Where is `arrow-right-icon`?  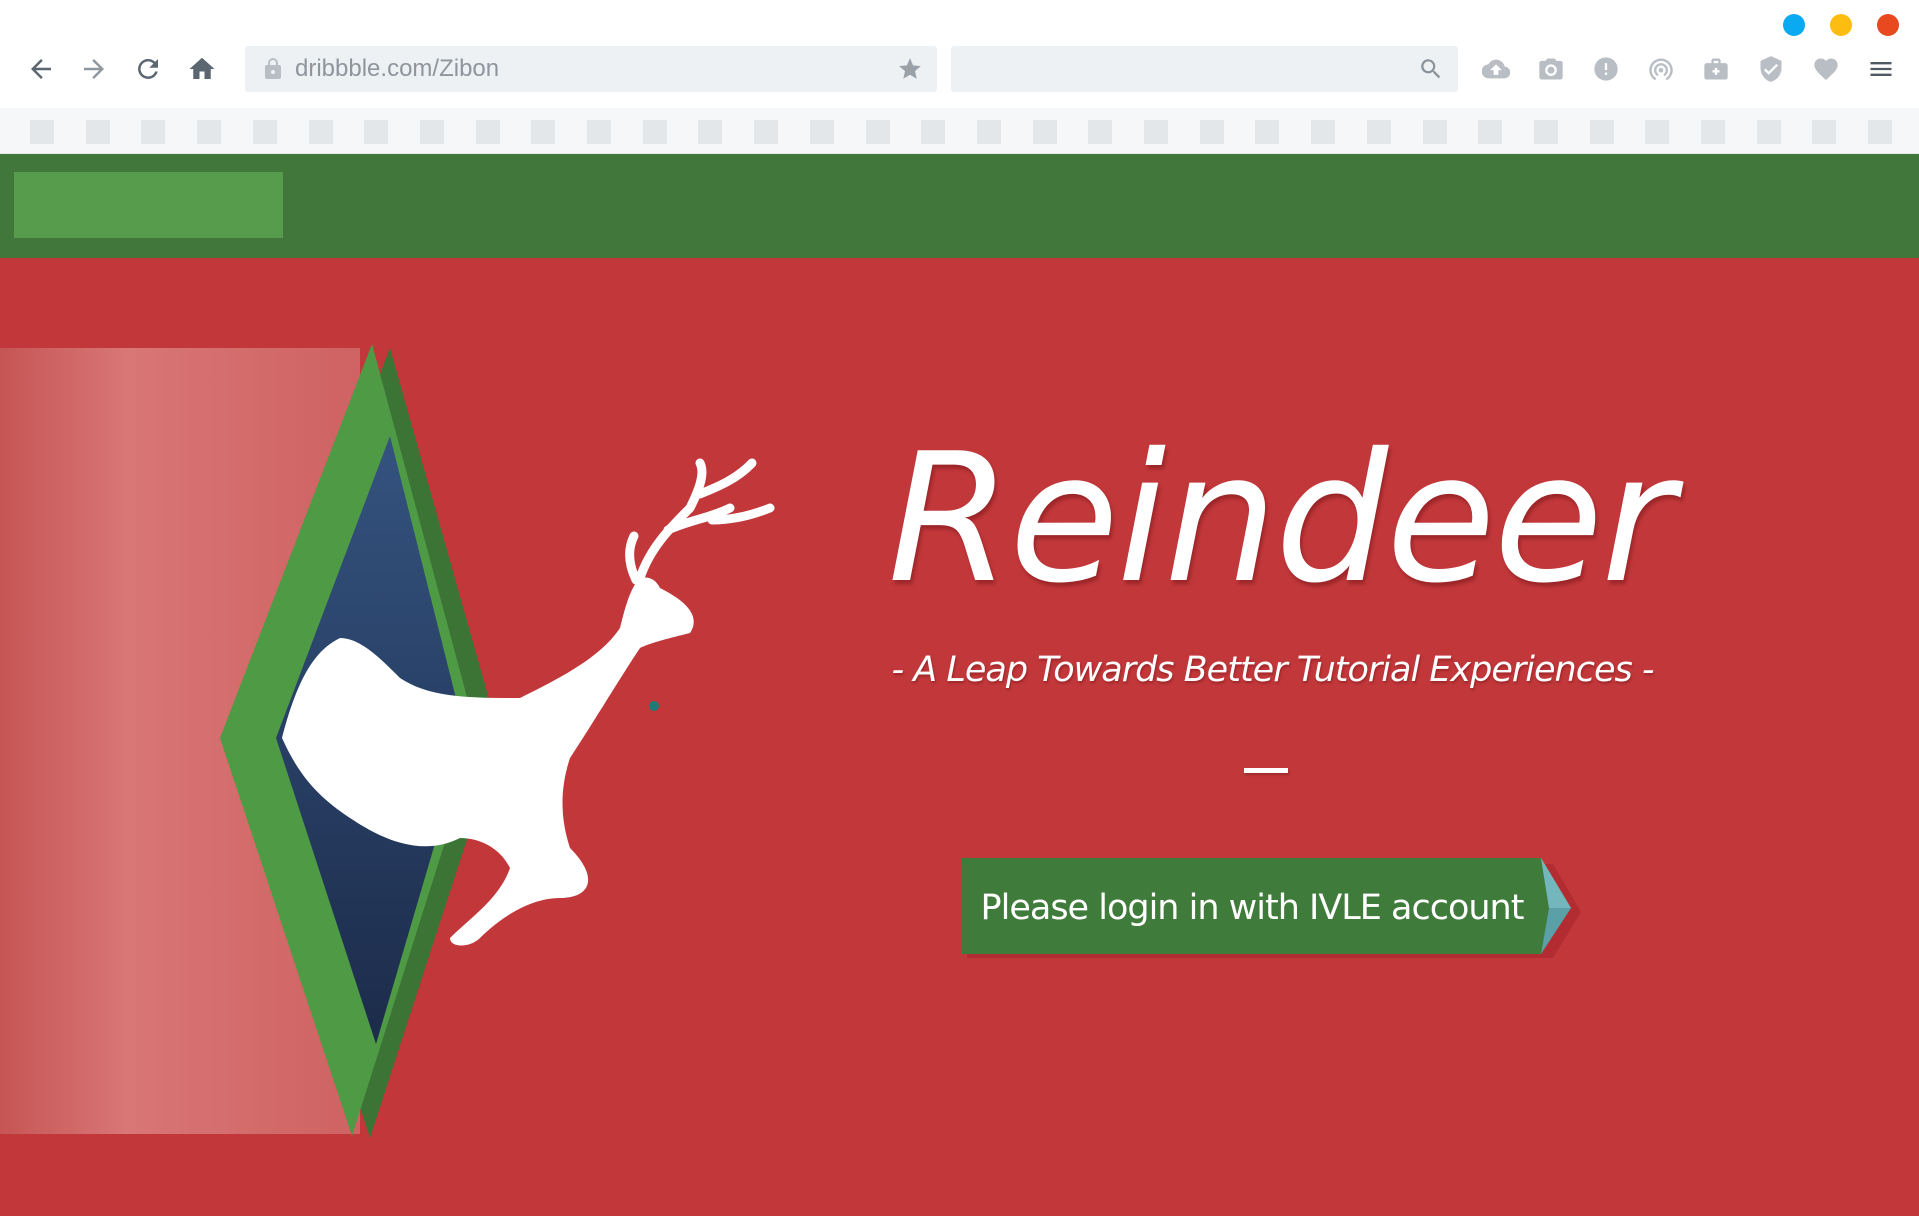 arrow-right-icon is located at coordinates (94, 69).